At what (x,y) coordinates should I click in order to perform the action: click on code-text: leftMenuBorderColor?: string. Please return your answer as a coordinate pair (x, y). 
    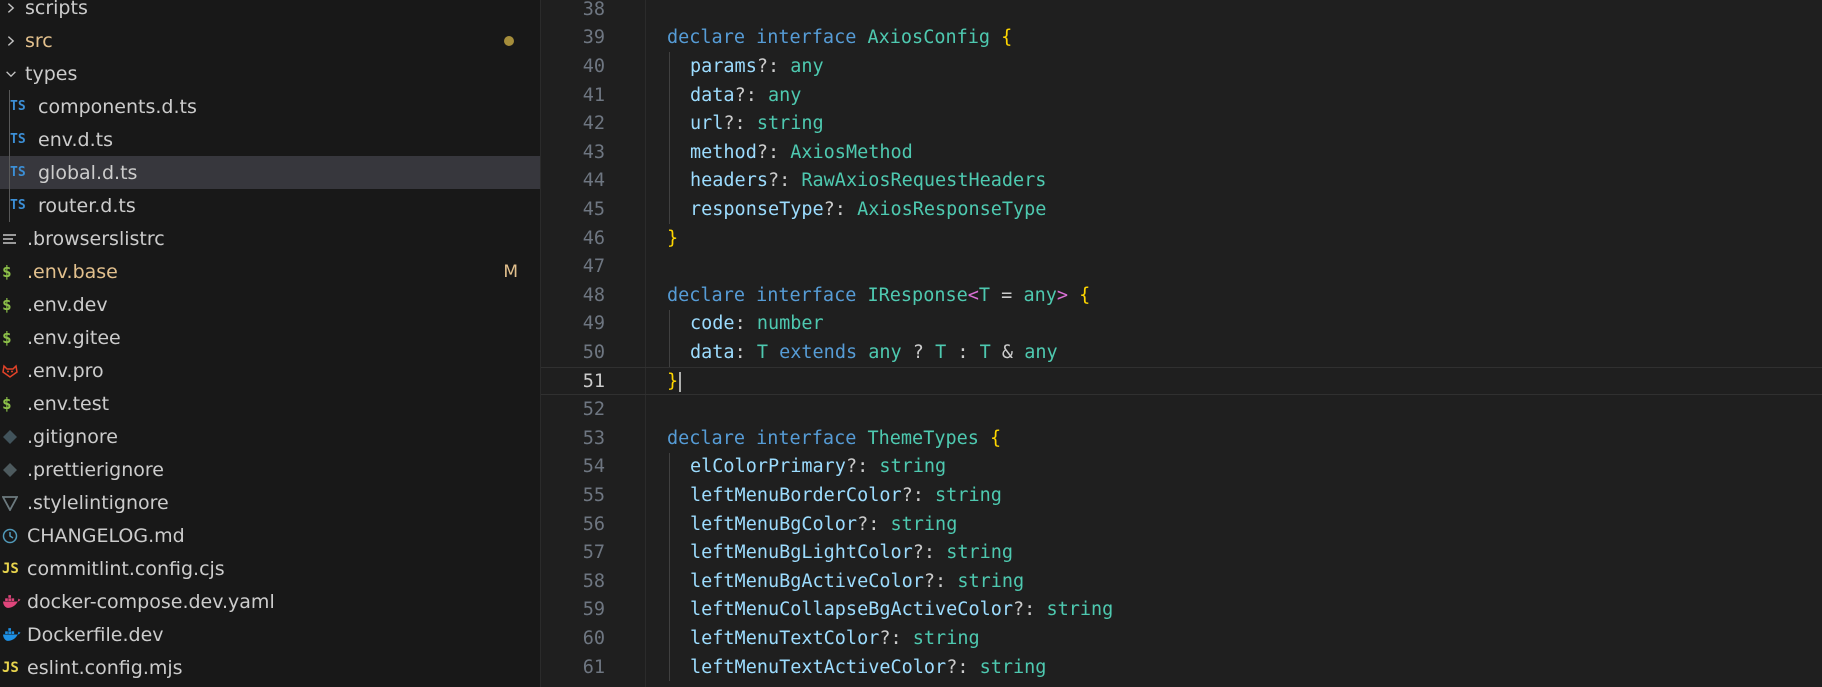
    Looking at the image, I should click on (846, 495).